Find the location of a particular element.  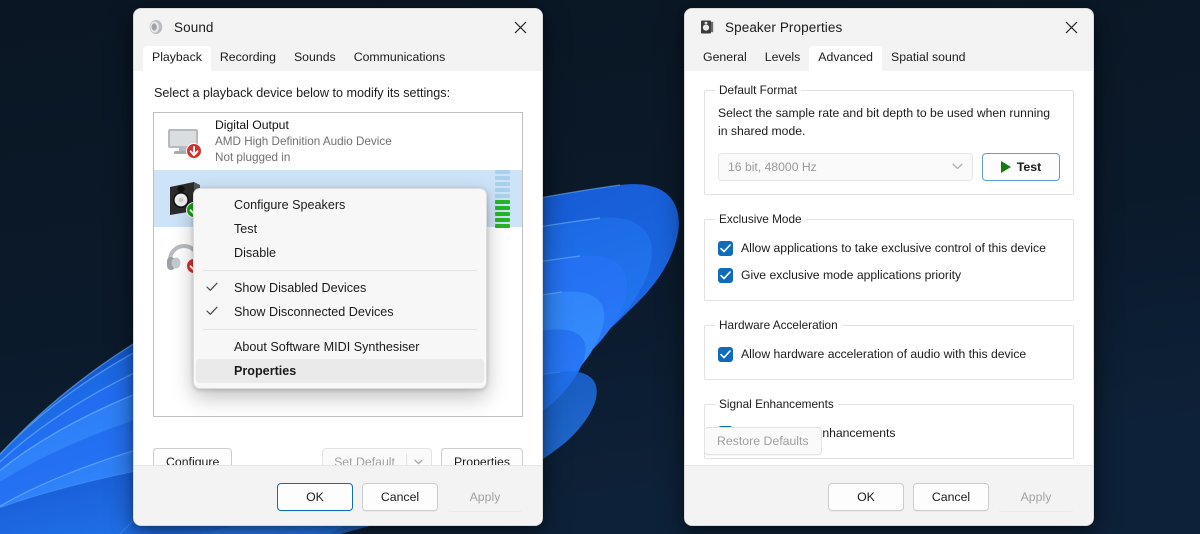

menu-item-label: Properties is located at coordinates (265, 371).